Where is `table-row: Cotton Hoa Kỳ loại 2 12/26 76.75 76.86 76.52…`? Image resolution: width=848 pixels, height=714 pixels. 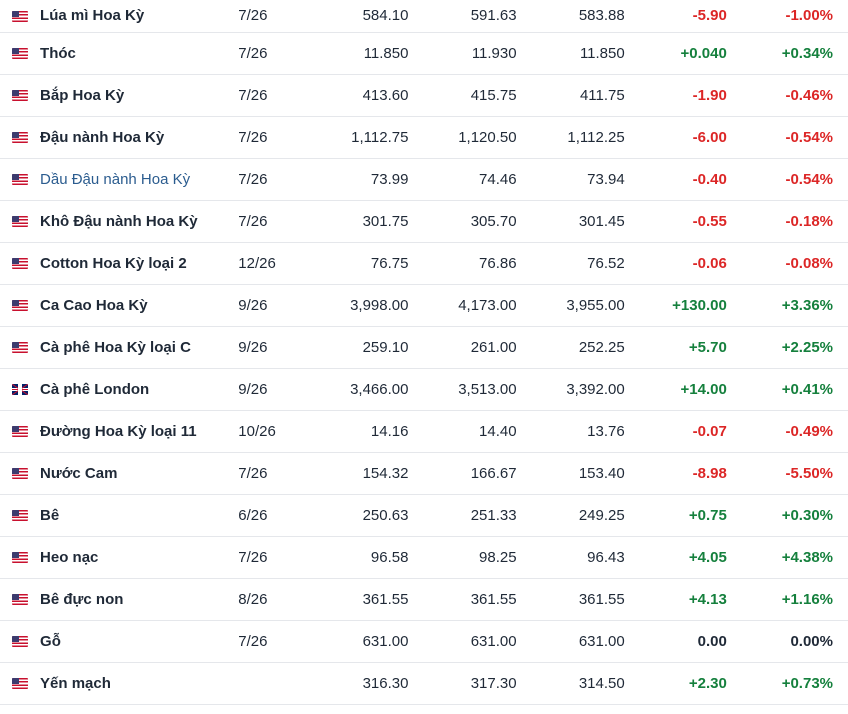 table-row: Cotton Hoa Kỳ loại 2 12/26 76.75 76.86 76.52… is located at coordinates (424, 263).